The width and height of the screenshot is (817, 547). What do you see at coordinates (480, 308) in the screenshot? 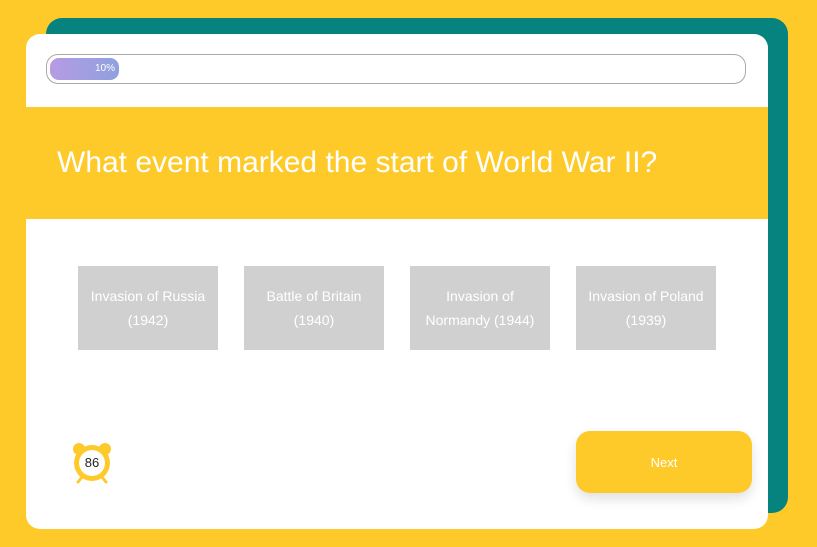
I see `answer-option-3: Invasion of Normandy (1944)` at bounding box center [480, 308].